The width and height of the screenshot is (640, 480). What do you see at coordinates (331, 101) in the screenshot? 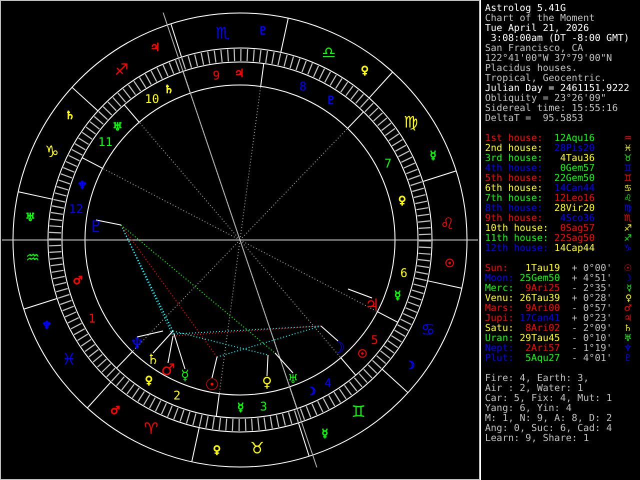
I see `house-ruler-glyph: ♇` at bounding box center [331, 101].